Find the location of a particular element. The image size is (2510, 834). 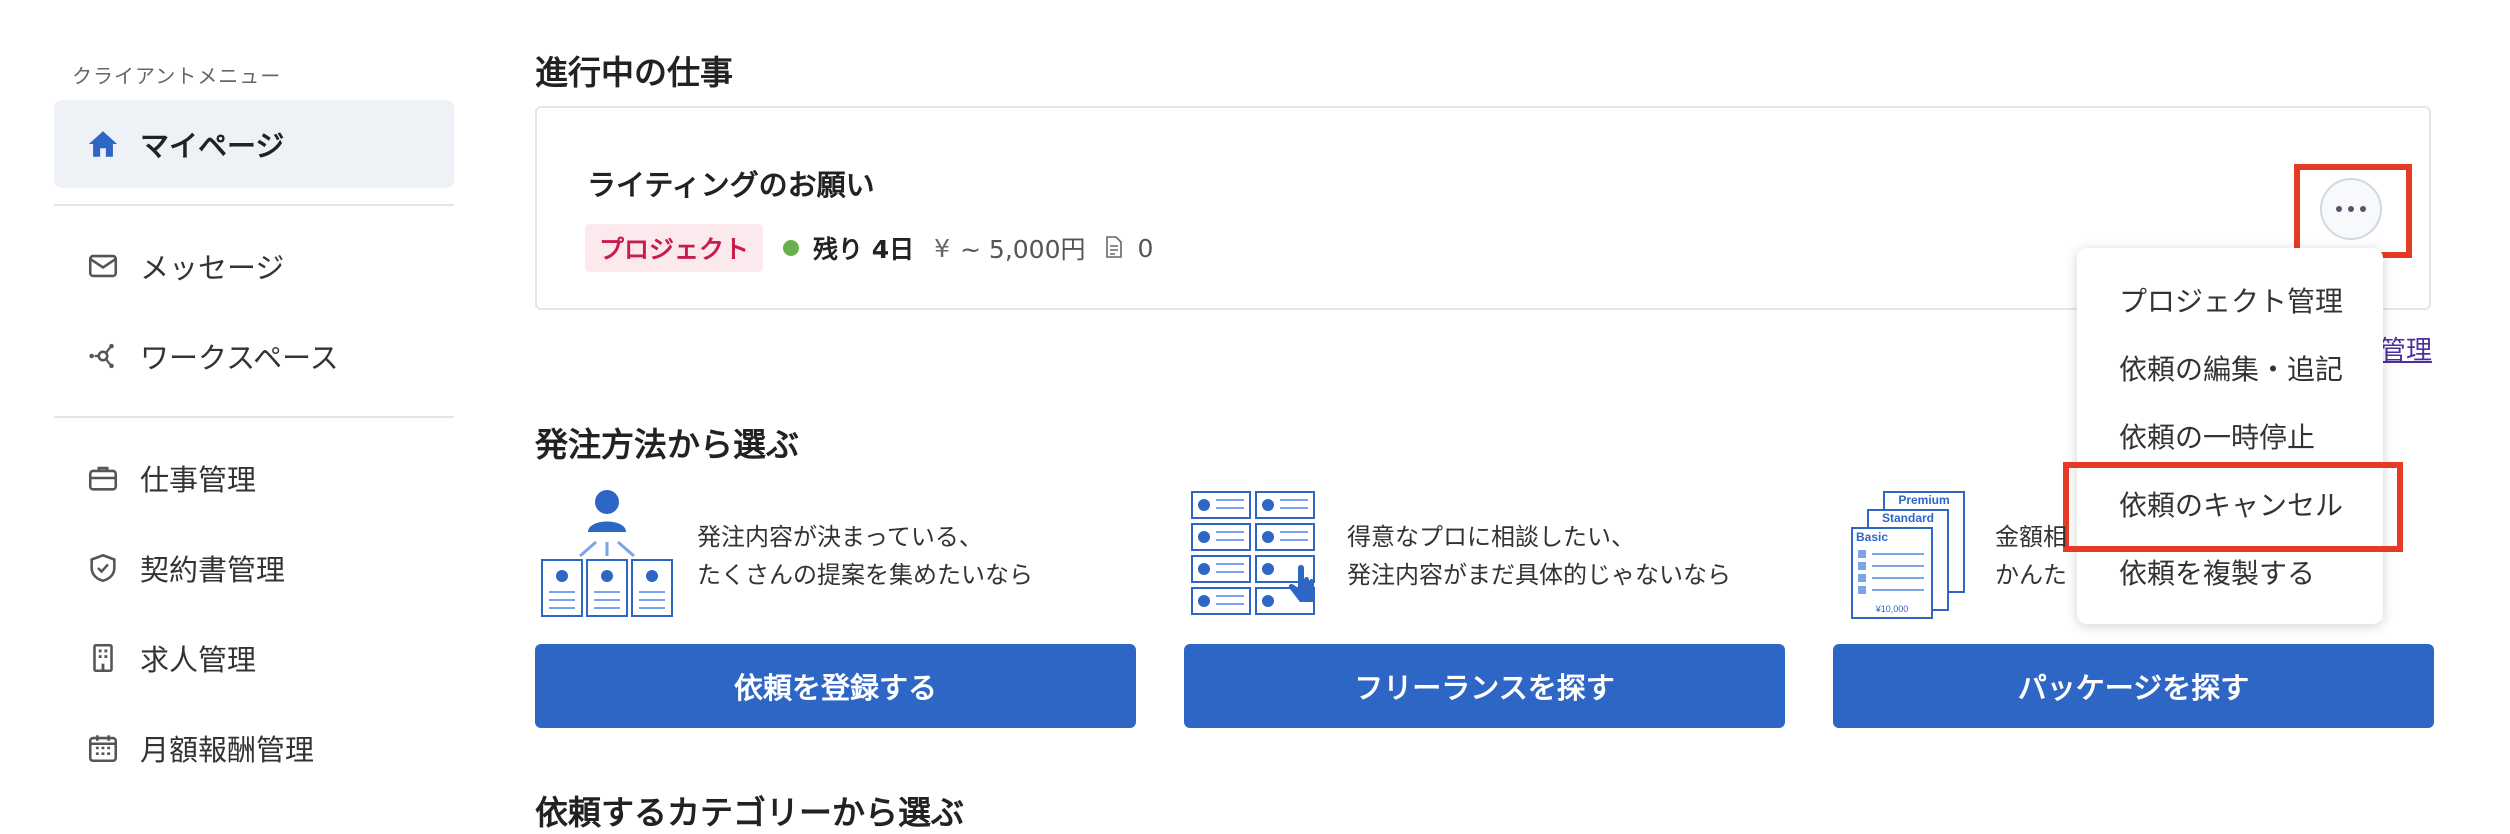

in-progress-title: 進行中の仕事 is located at coordinates (634, 72).